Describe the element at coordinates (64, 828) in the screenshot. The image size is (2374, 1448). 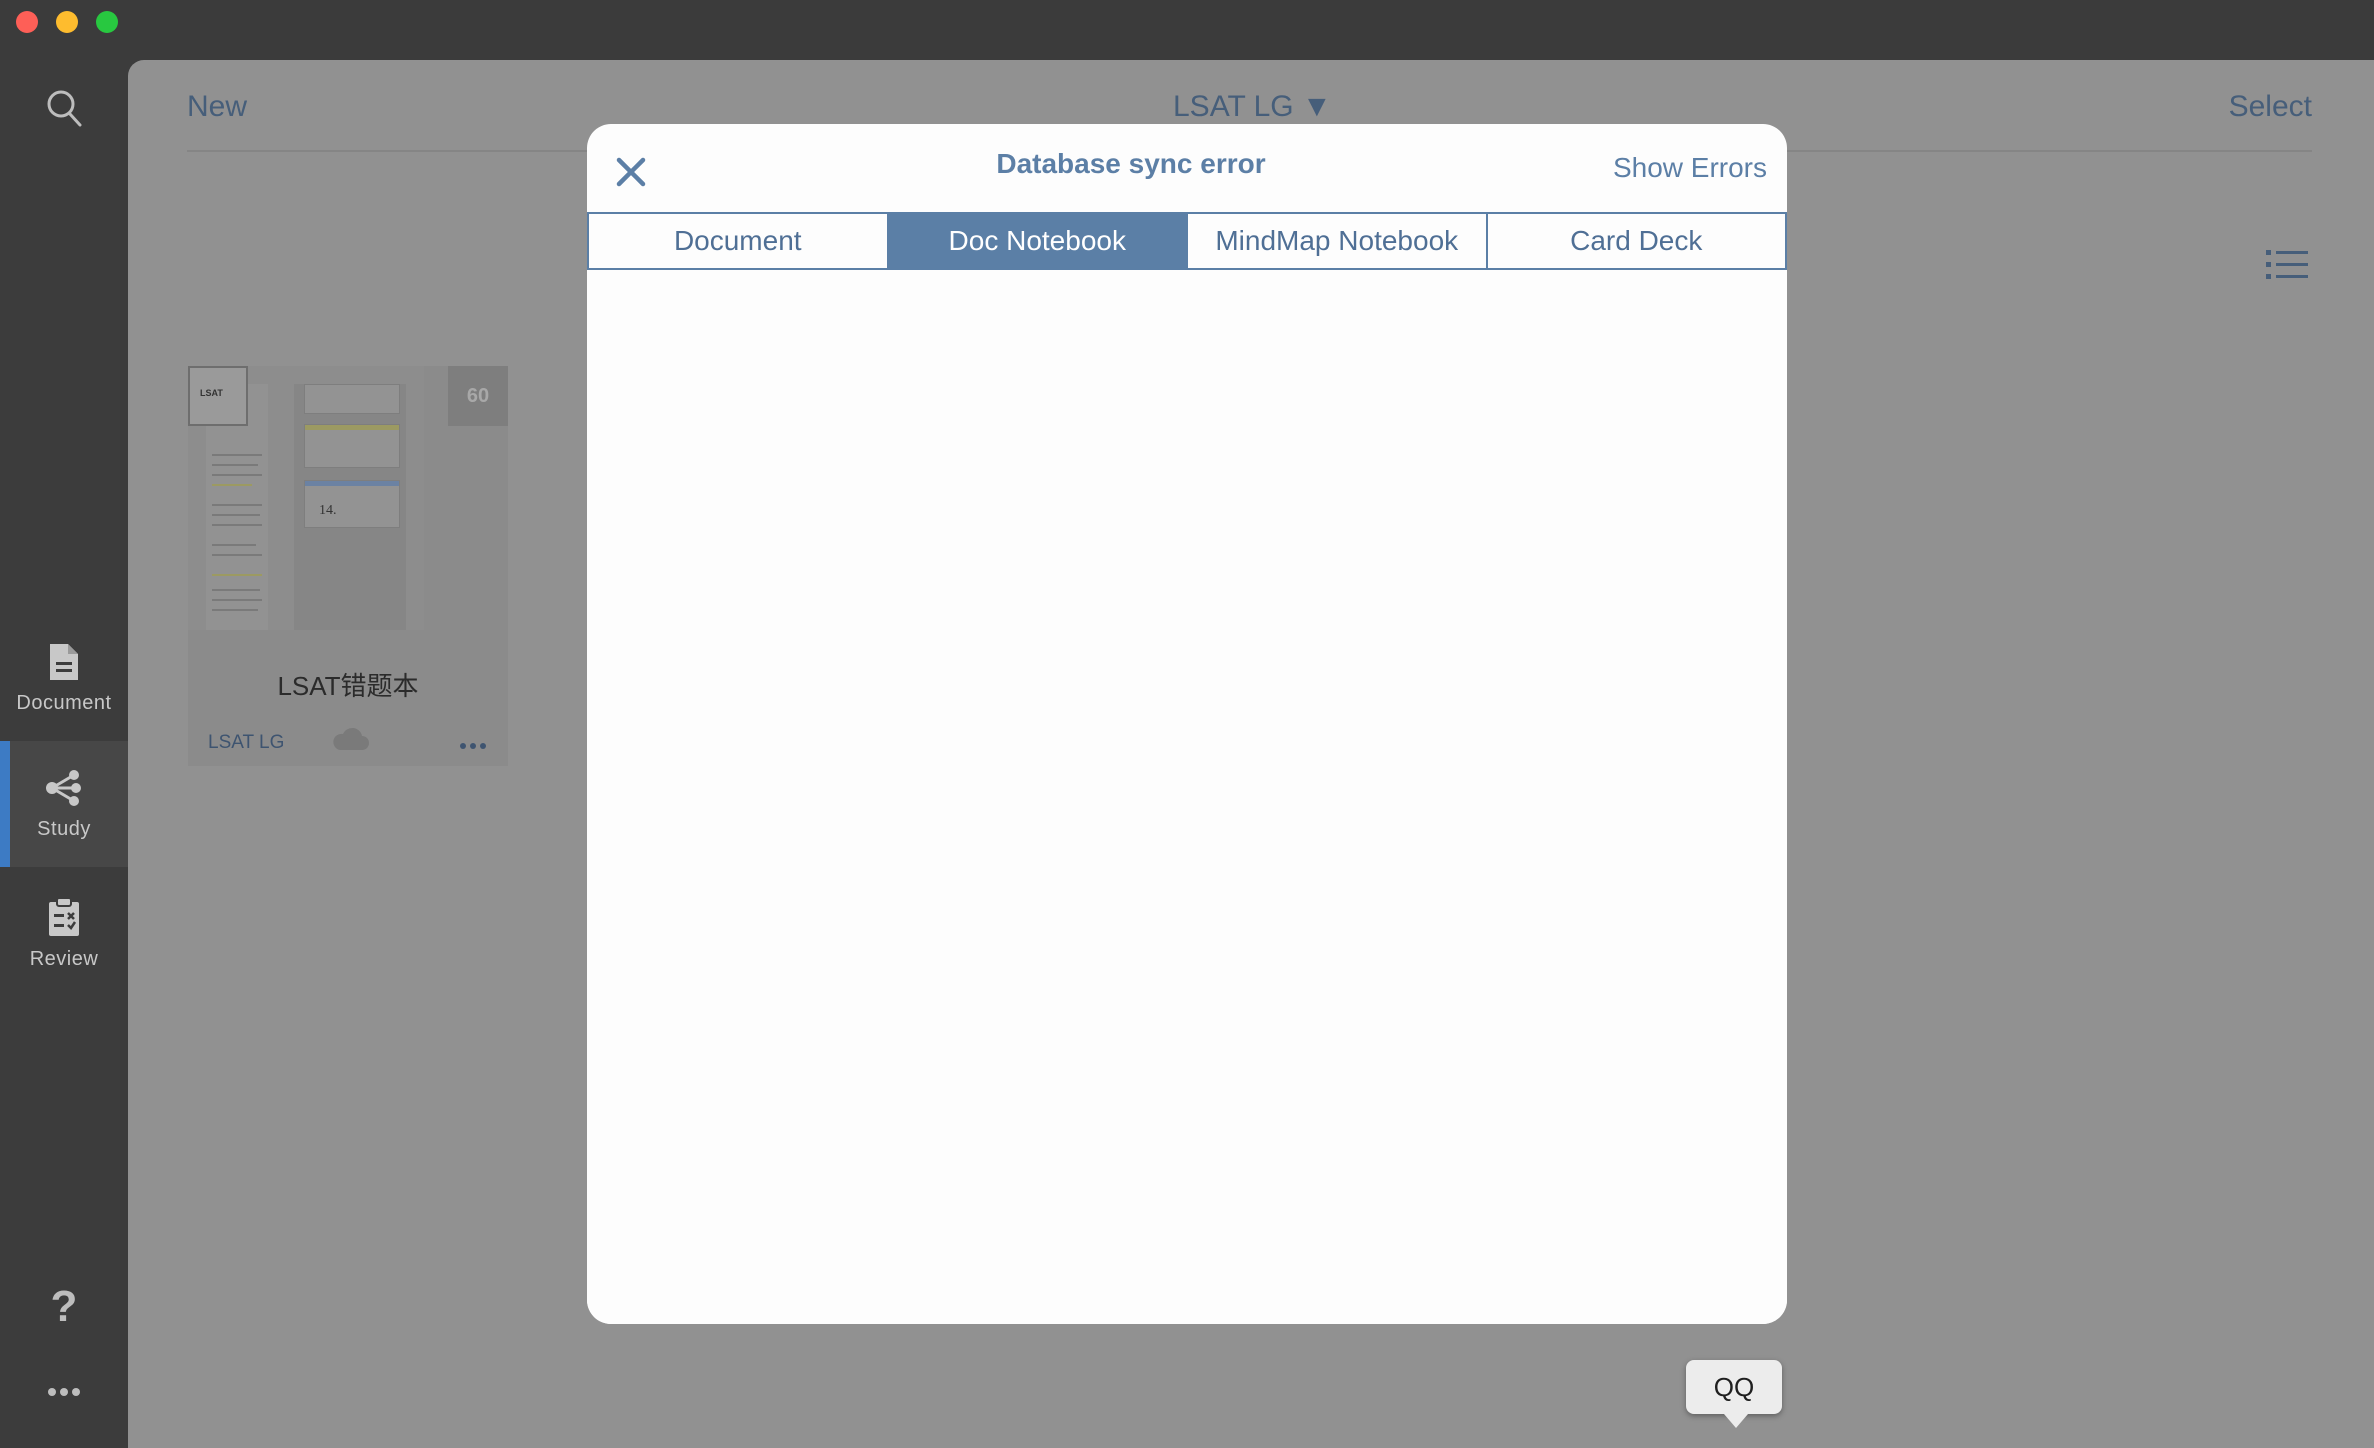
I see `sidebar-item-label: Study` at that location.